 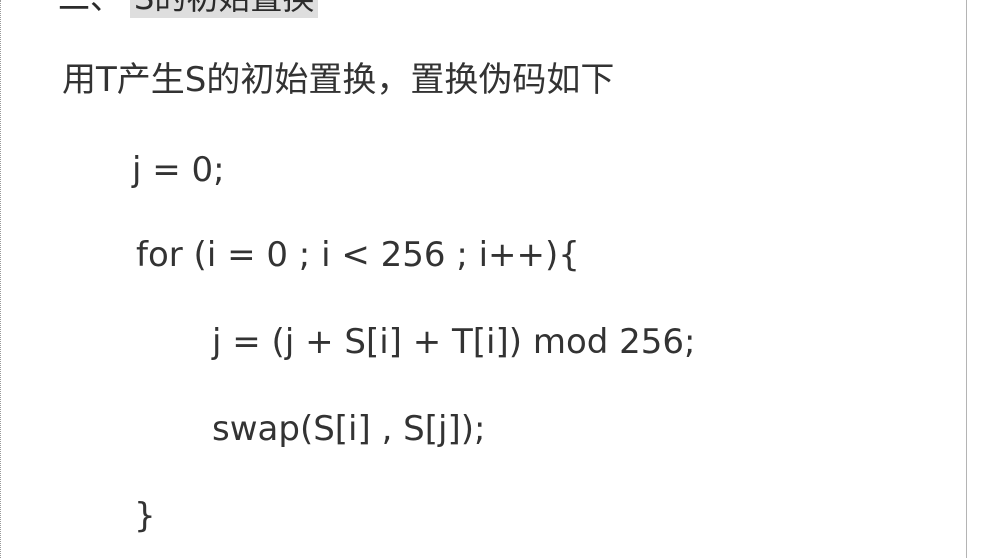 I want to click on page-right-border, so click(x=966, y=279).